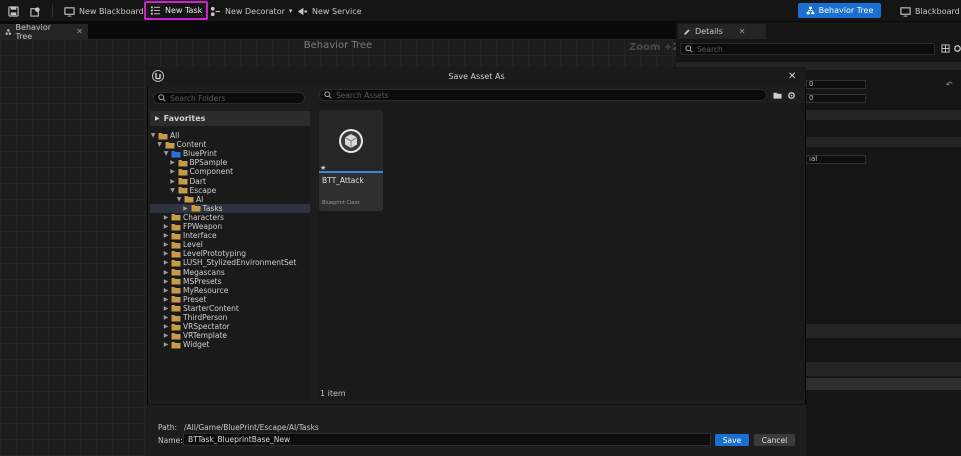 Image resolution: width=961 pixels, height=456 pixels. Describe the element at coordinates (791, 95) in the screenshot. I see `view-settings-gear-icon` at that location.